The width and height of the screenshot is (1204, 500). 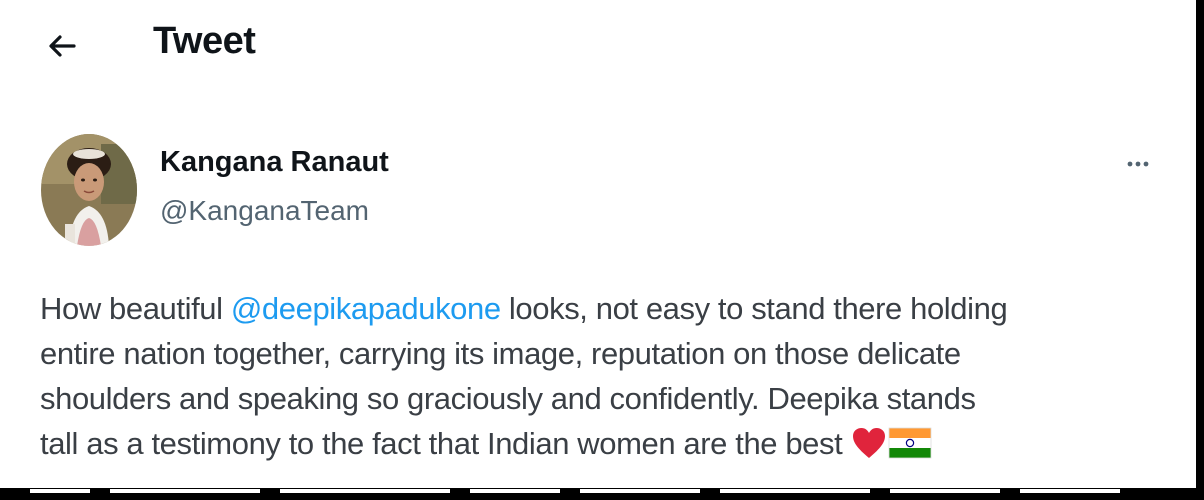 I want to click on more-options-icon, so click(x=1140, y=164).